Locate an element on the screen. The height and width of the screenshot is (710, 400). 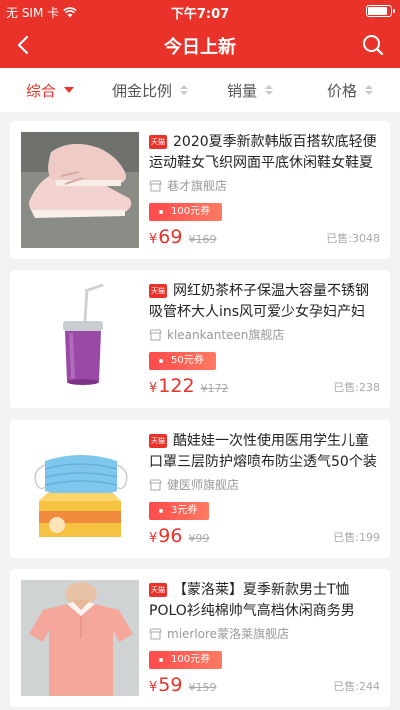
shop-name: kleankanteen旗舰店 is located at coordinates (226, 335).